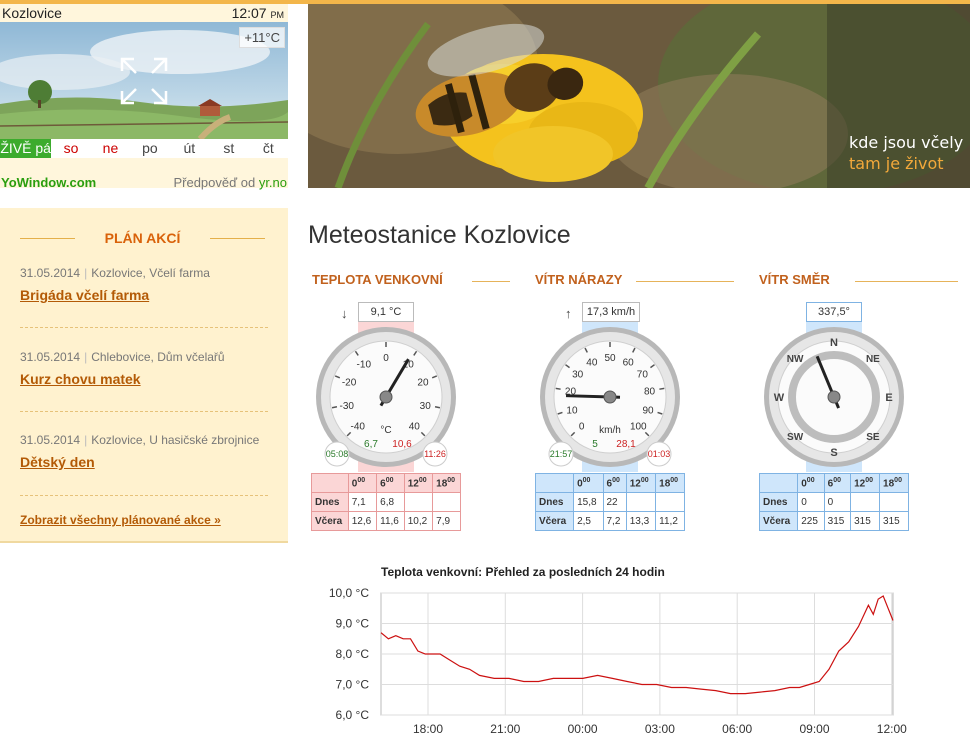 This screenshot has height=755, width=970. What do you see at coordinates (273, 182) in the screenshot?
I see `yr-link: yr.no` at bounding box center [273, 182].